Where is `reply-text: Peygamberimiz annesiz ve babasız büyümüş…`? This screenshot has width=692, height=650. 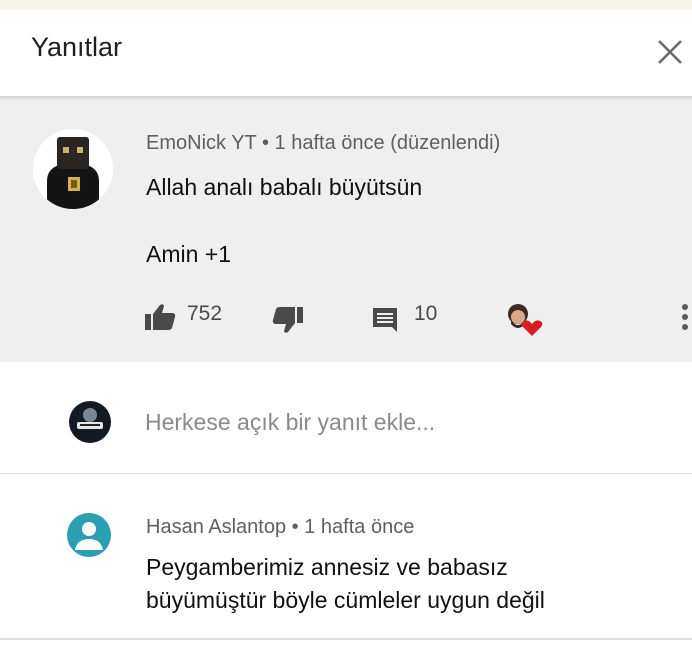
reply-text: Peygamberimiz annesiz ve babasız büyümüş… is located at coordinates (416, 584).